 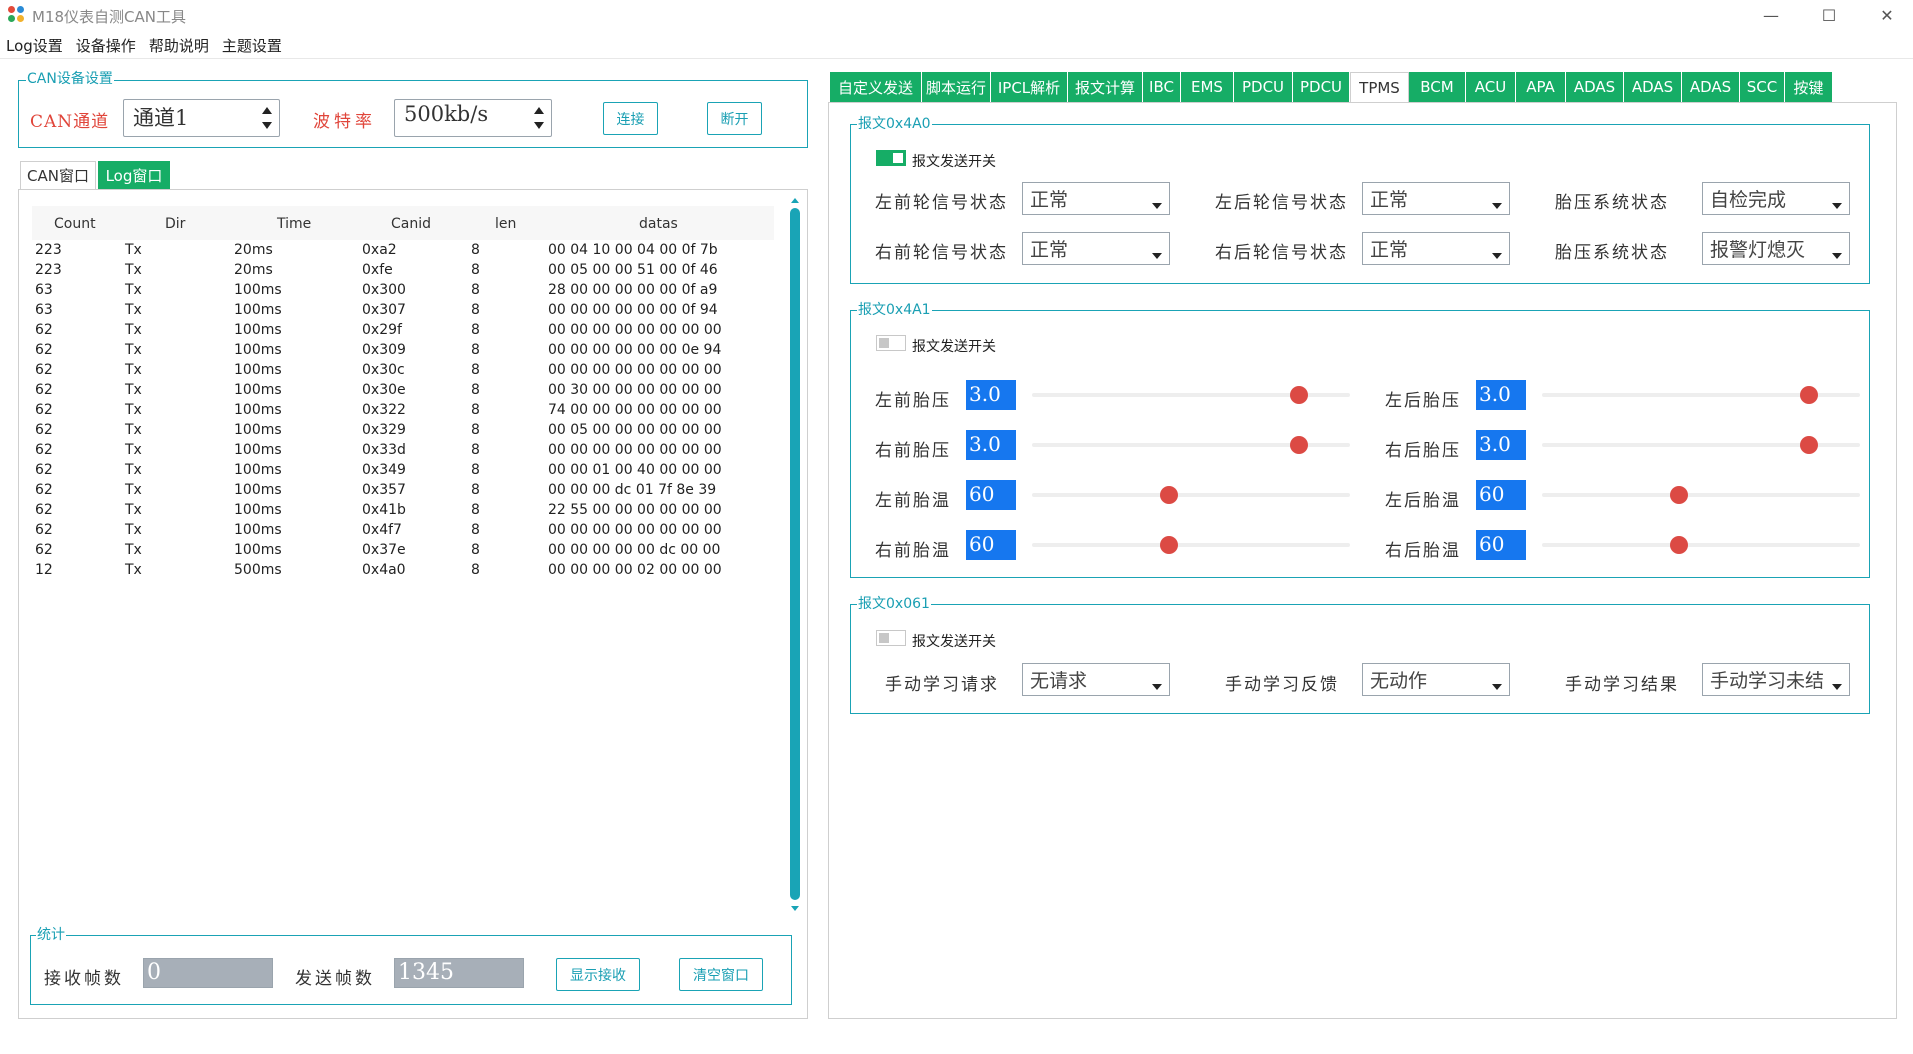 What do you see at coordinates (403, 430) in the screenshot?
I see `table-row: 62 Tx 100ms 0x329 8 00 05 00 00 00 00 00 00` at bounding box center [403, 430].